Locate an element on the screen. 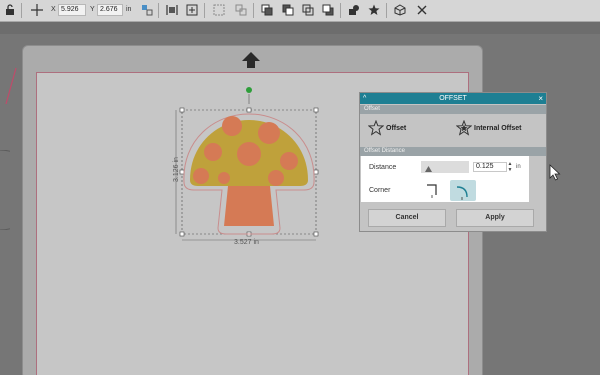  offset-panel-title: OFFSET is located at coordinates (453, 98).